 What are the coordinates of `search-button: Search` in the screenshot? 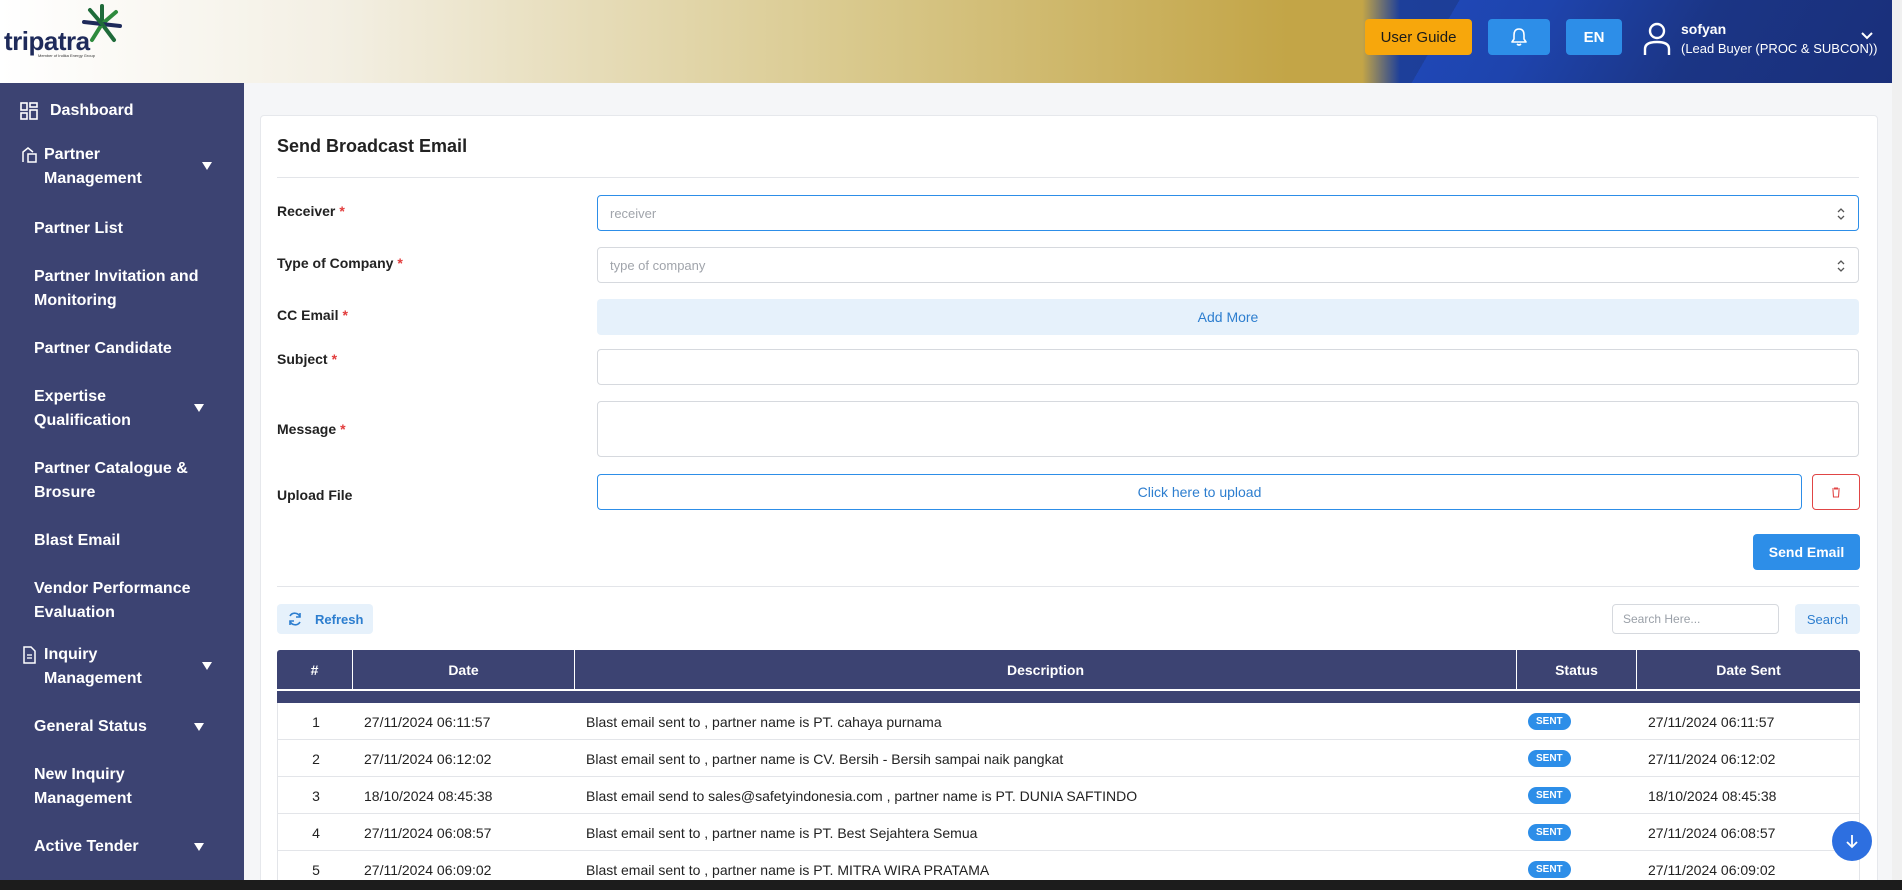 It's located at (1827, 619).